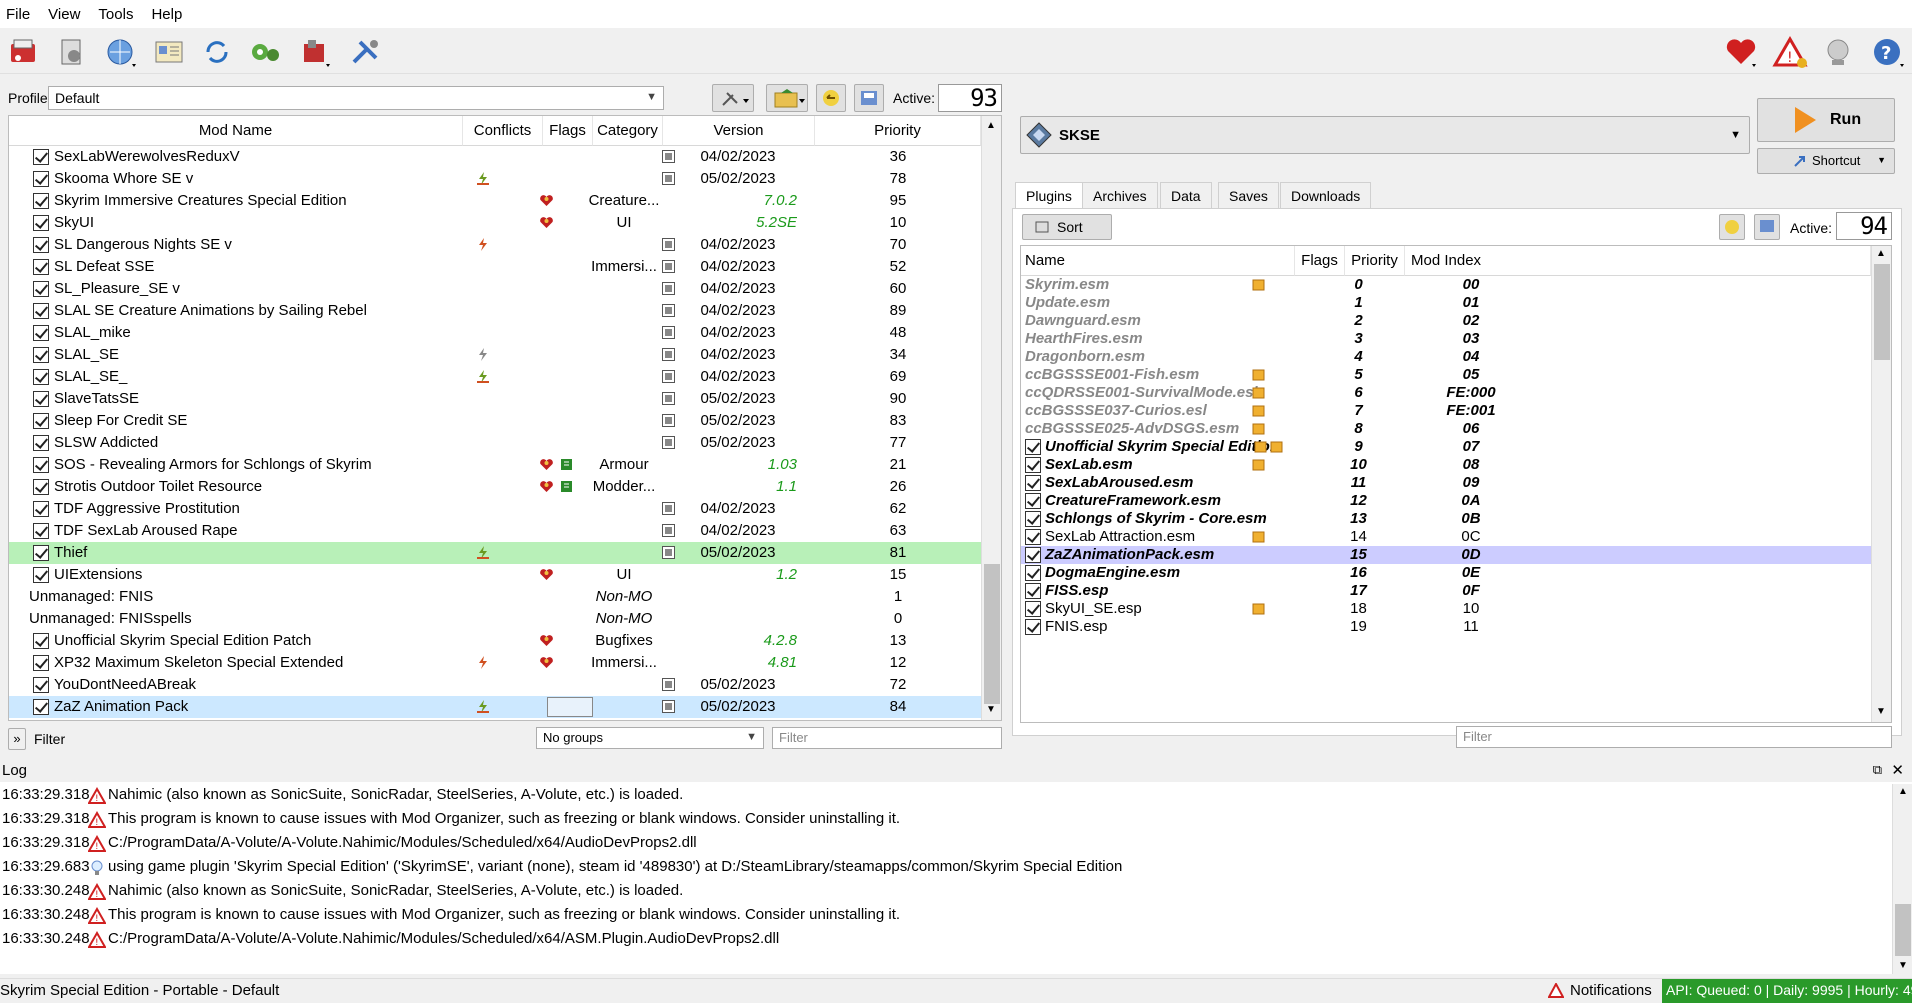 Image resolution: width=1912 pixels, height=1003 pixels. What do you see at coordinates (64, 14) in the screenshot?
I see `menu-view: View` at bounding box center [64, 14].